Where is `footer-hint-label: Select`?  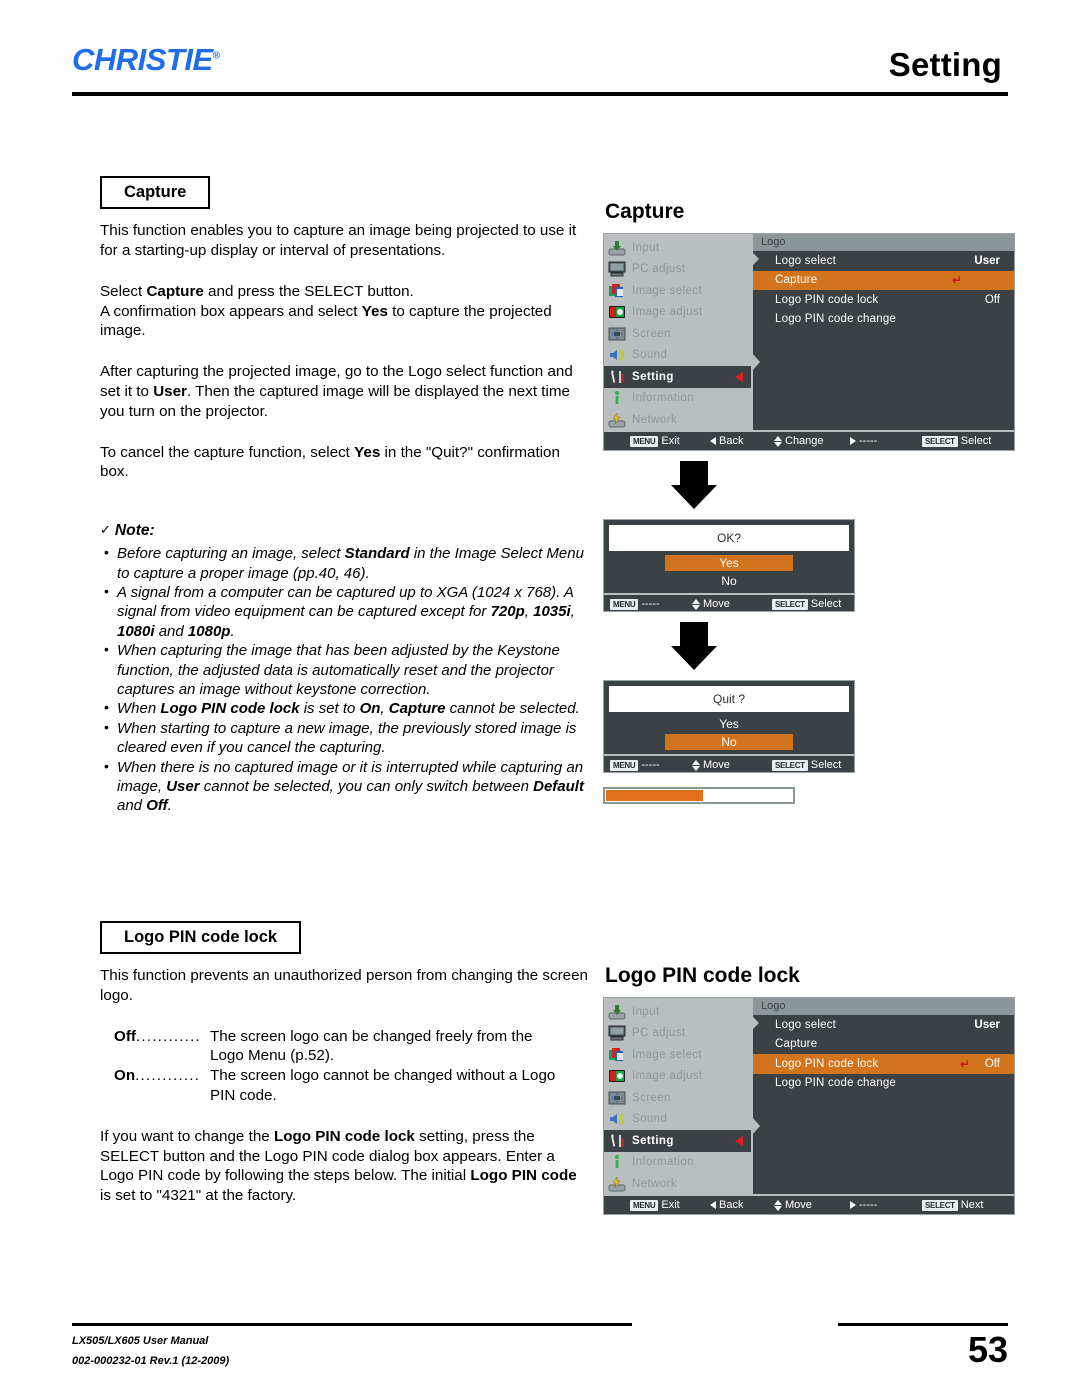
footer-hint-label: Select is located at coordinates (976, 441).